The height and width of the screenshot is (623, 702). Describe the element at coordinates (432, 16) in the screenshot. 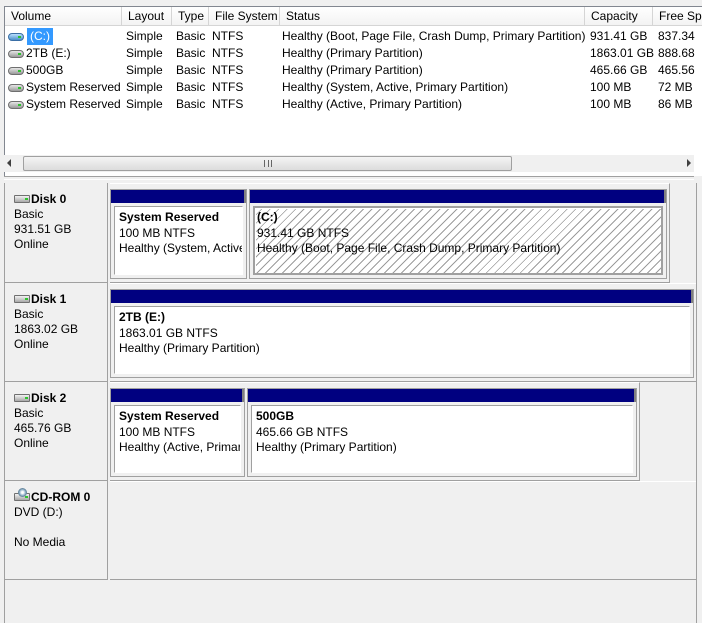

I see `column-header-status: Status` at that location.